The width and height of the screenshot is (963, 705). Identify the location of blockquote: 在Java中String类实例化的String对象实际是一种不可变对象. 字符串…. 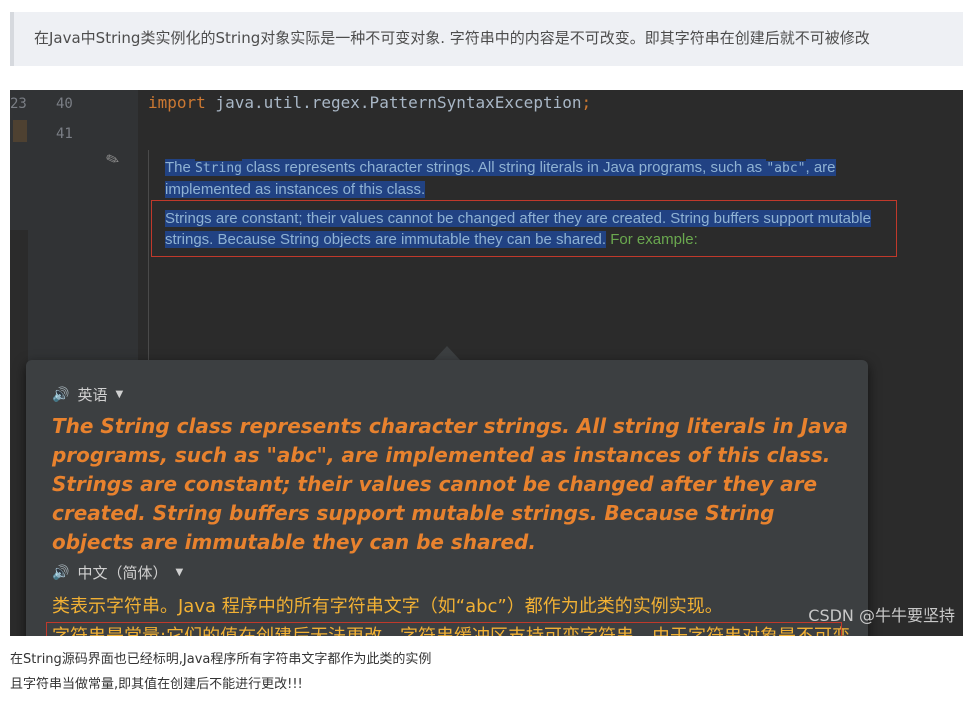
(486, 39).